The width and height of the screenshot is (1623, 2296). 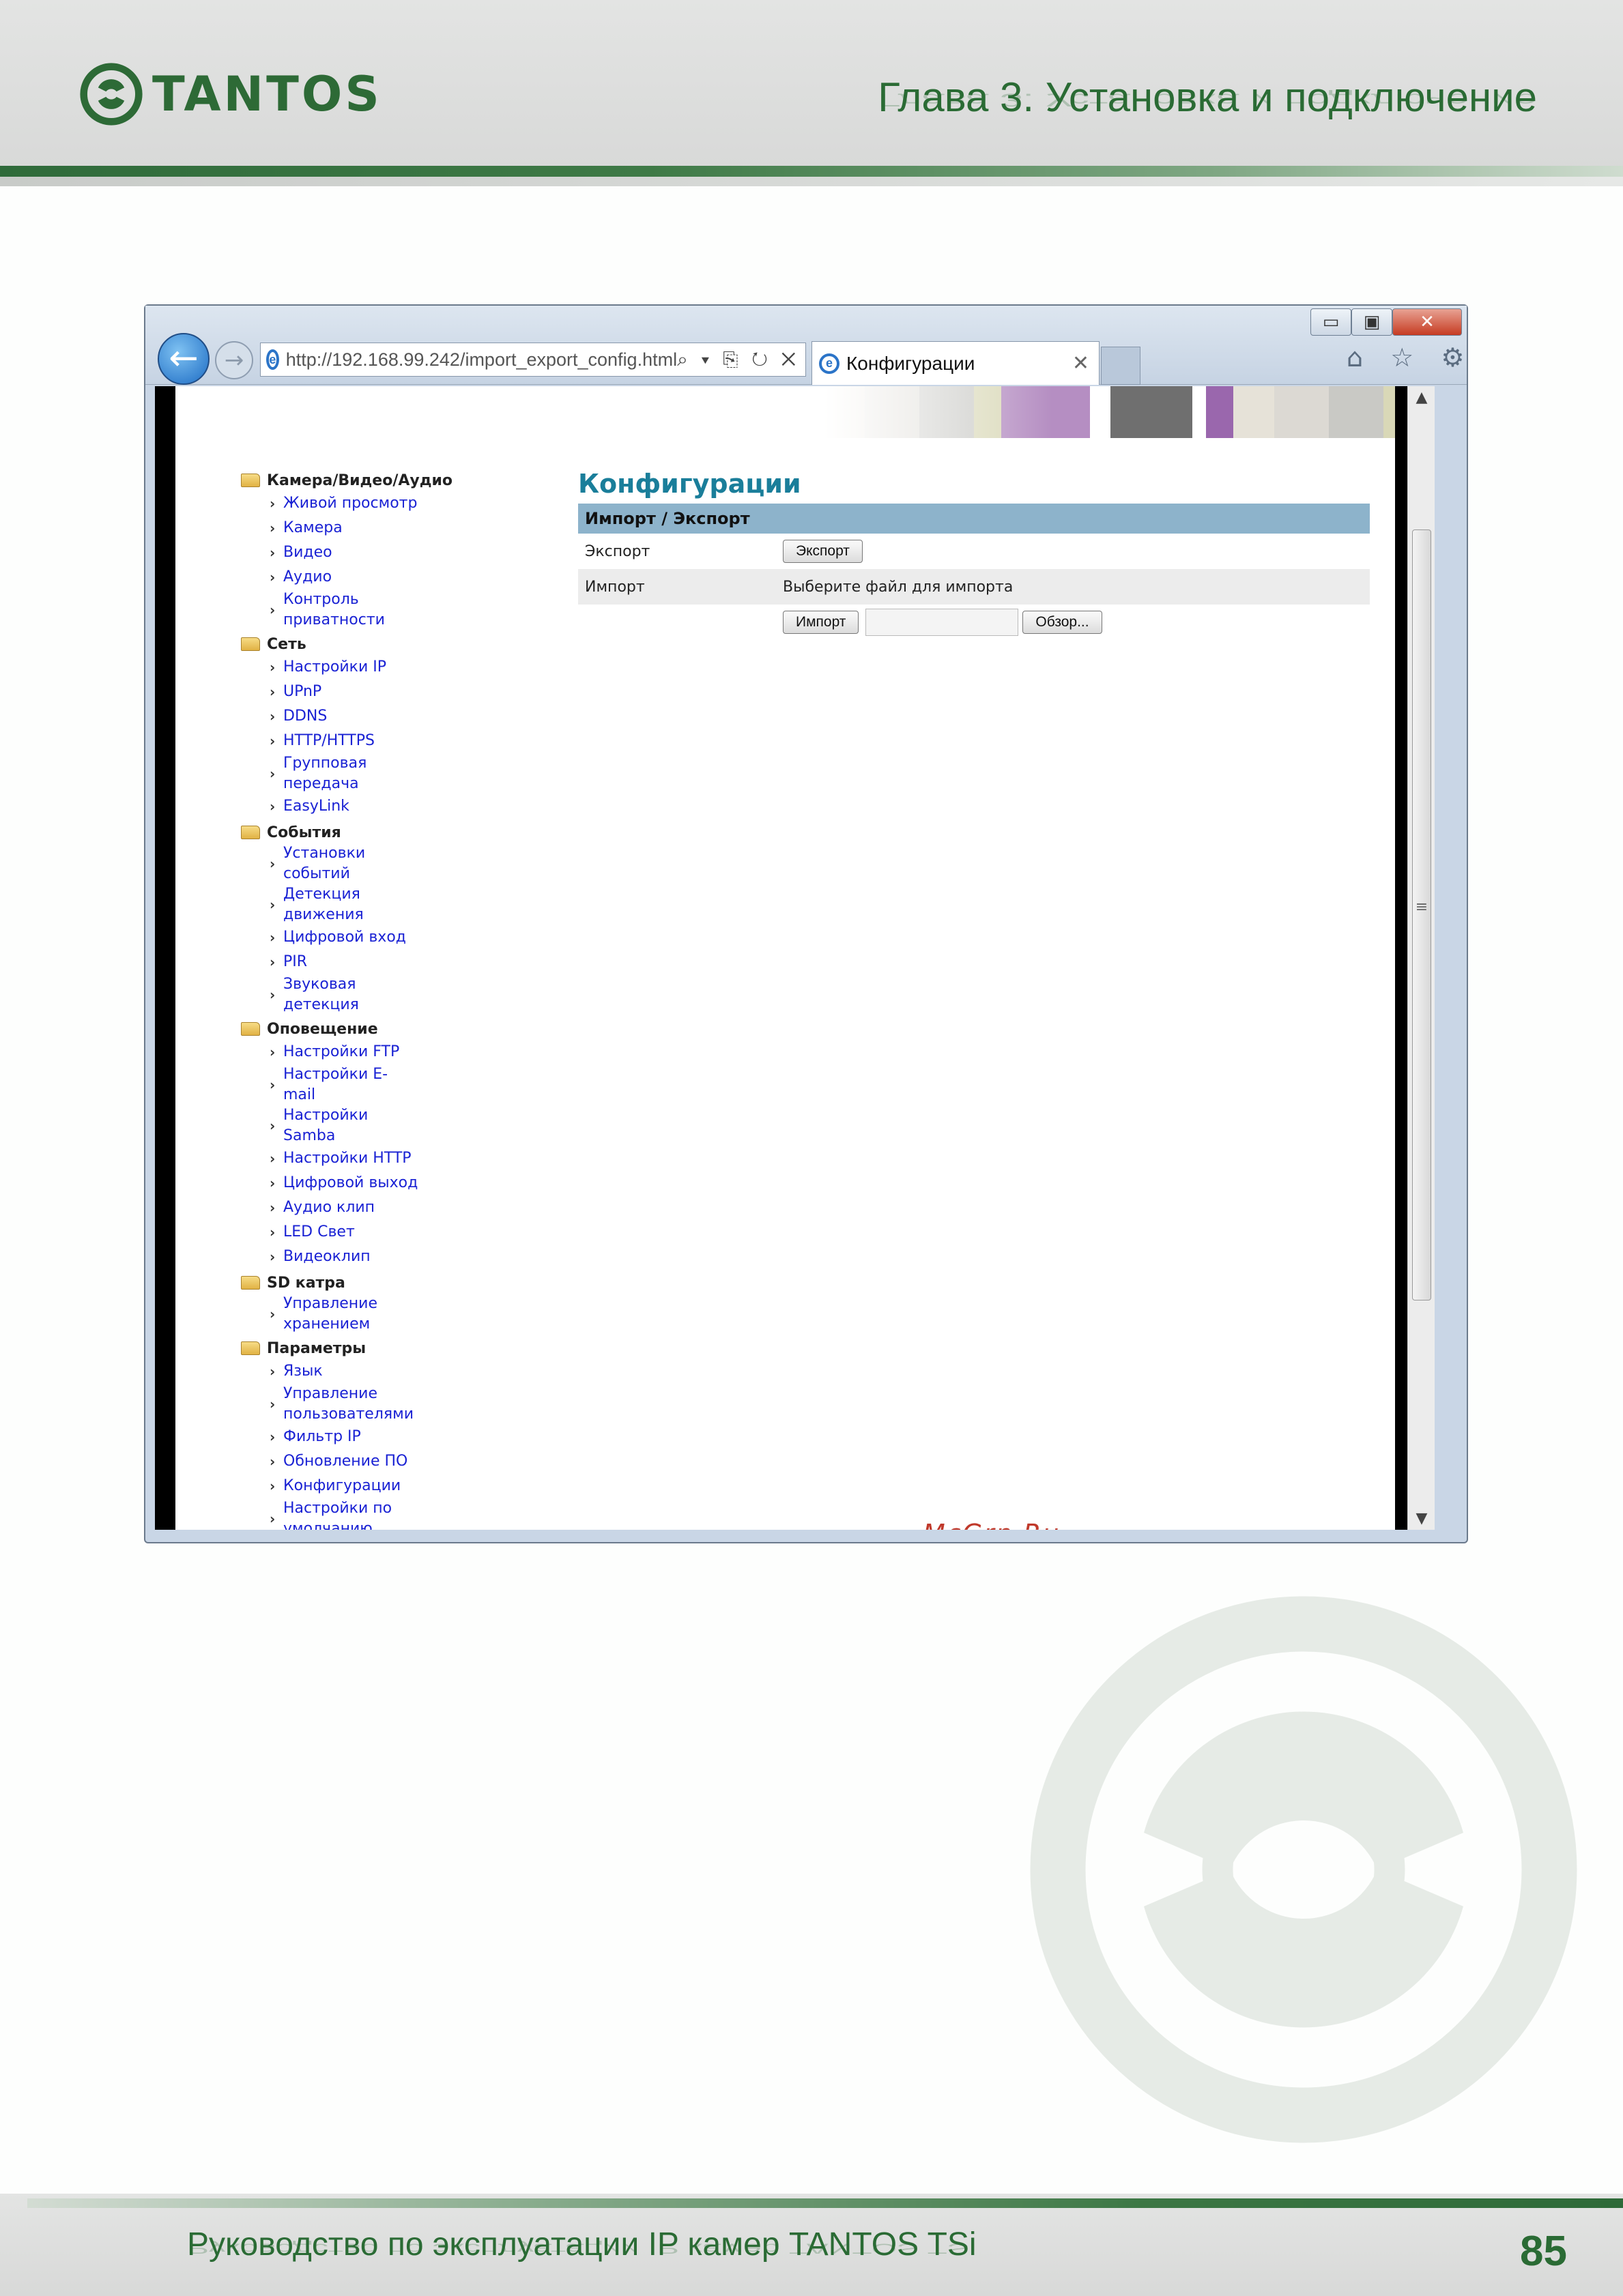 What do you see at coordinates (1120, 366) in the screenshot?
I see `new-tab-button` at bounding box center [1120, 366].